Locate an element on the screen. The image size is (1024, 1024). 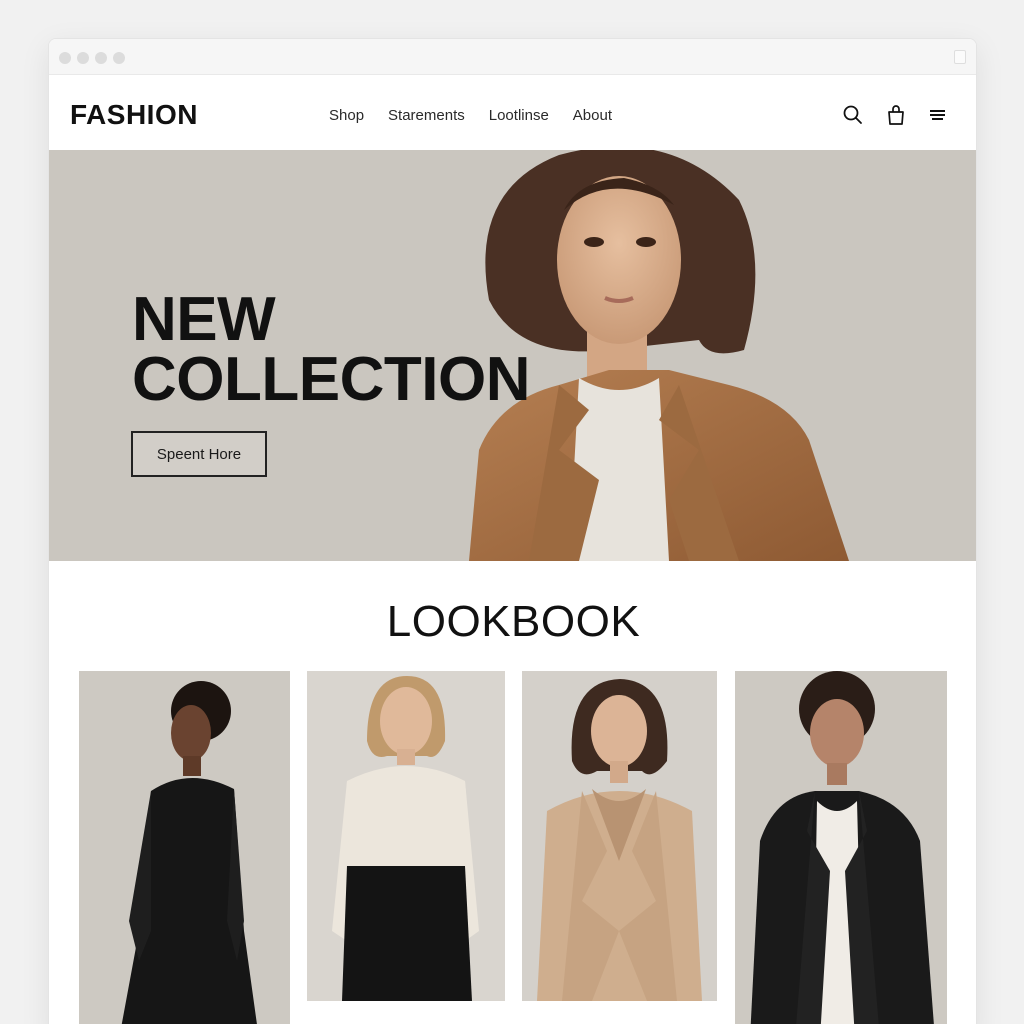
bag-icon is located at coordinates (896, 115).